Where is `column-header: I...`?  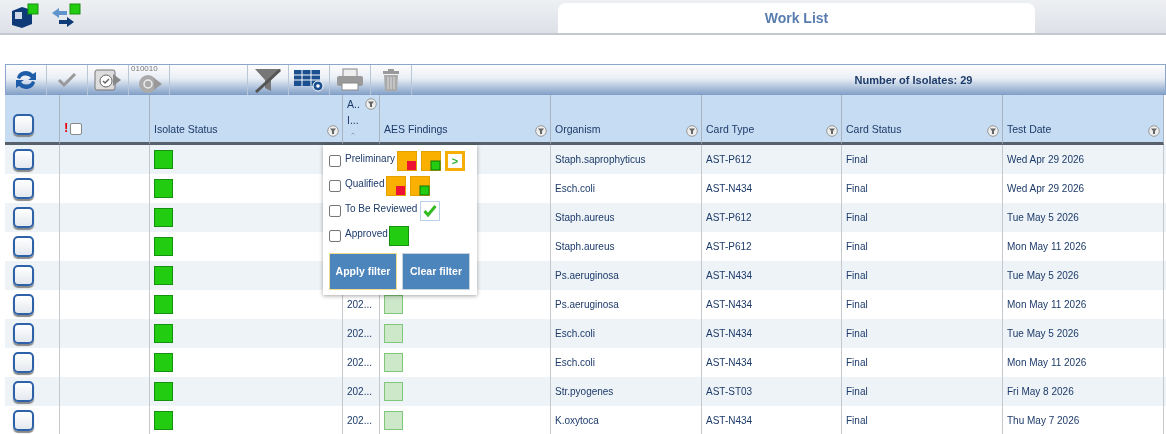
column-header: I... is located at coordinates (353, 120).